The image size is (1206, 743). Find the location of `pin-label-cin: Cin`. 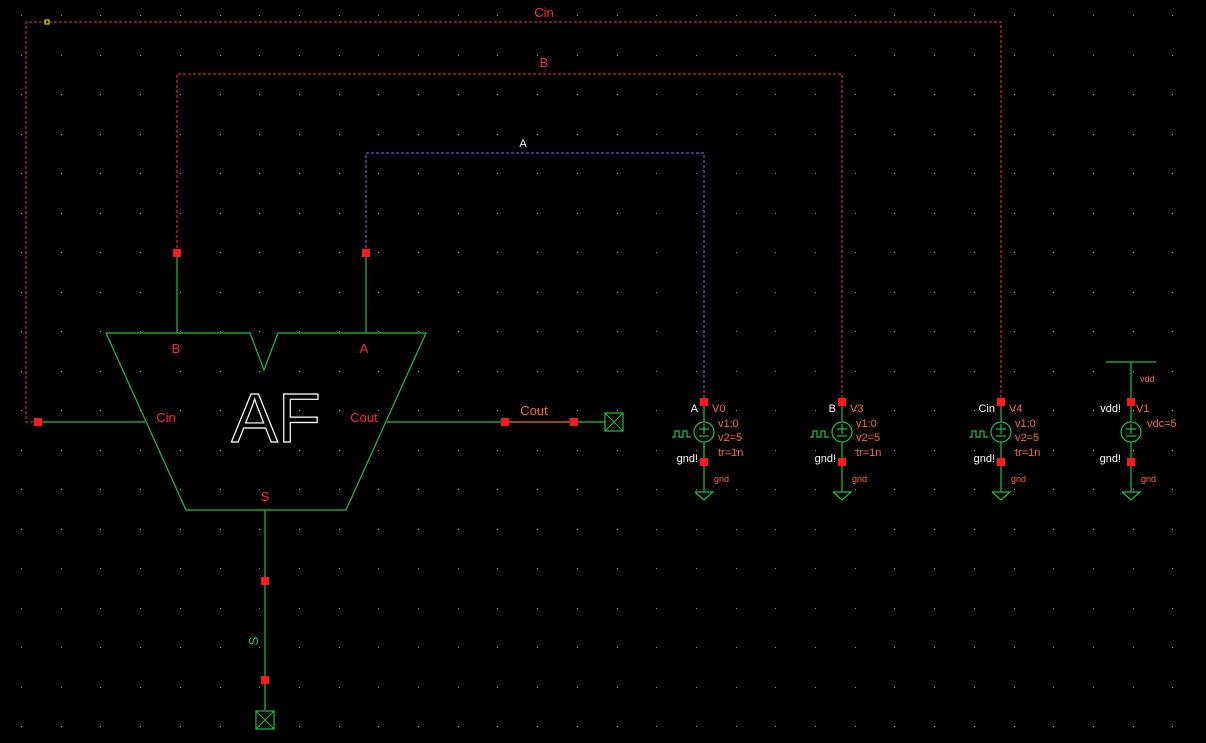

pin-label-cin: Cin is located at coordinates (166, 417).